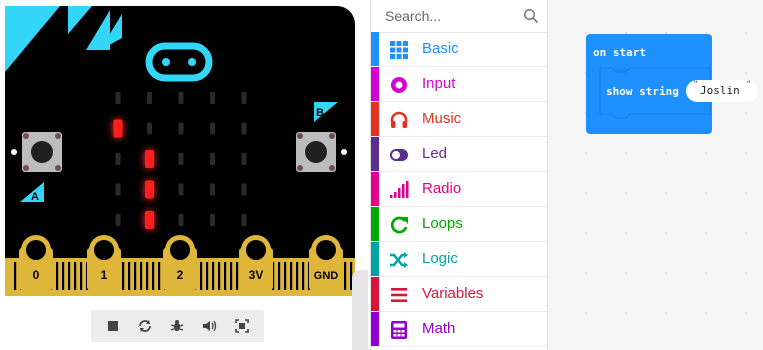 The height and width of the screenshot is (350, 763). I want to click on shuffle-icon, so click(399, 260).